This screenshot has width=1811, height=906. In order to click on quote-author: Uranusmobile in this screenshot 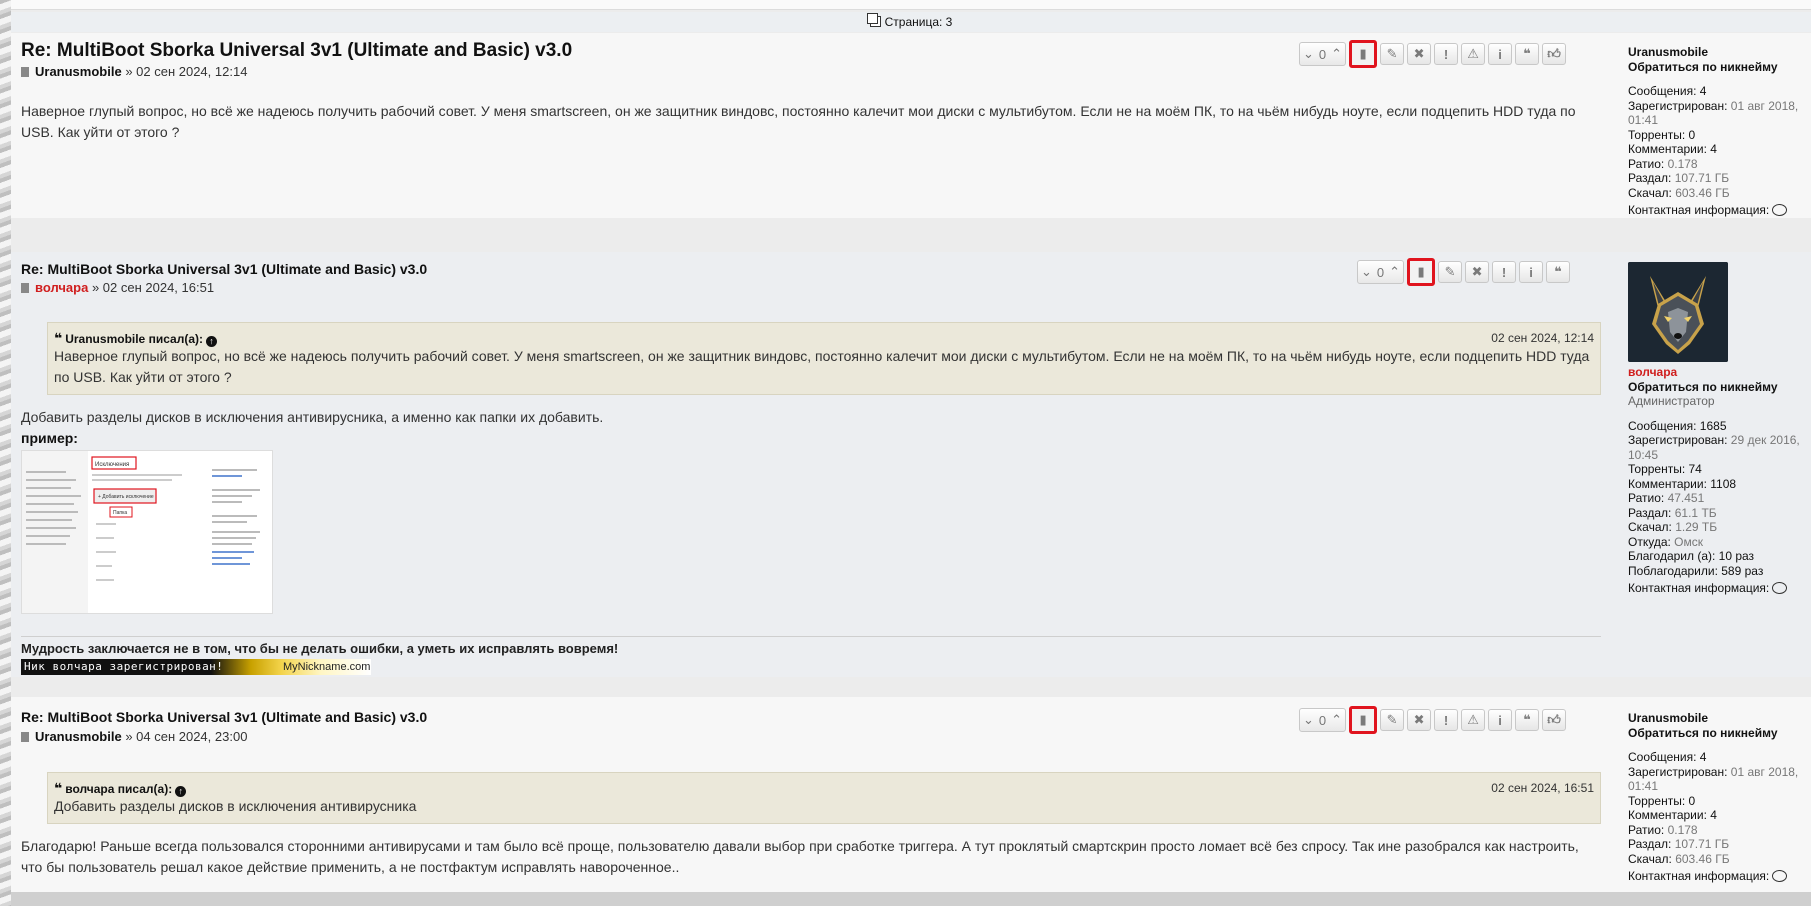, I will do `click(105, 339)`.